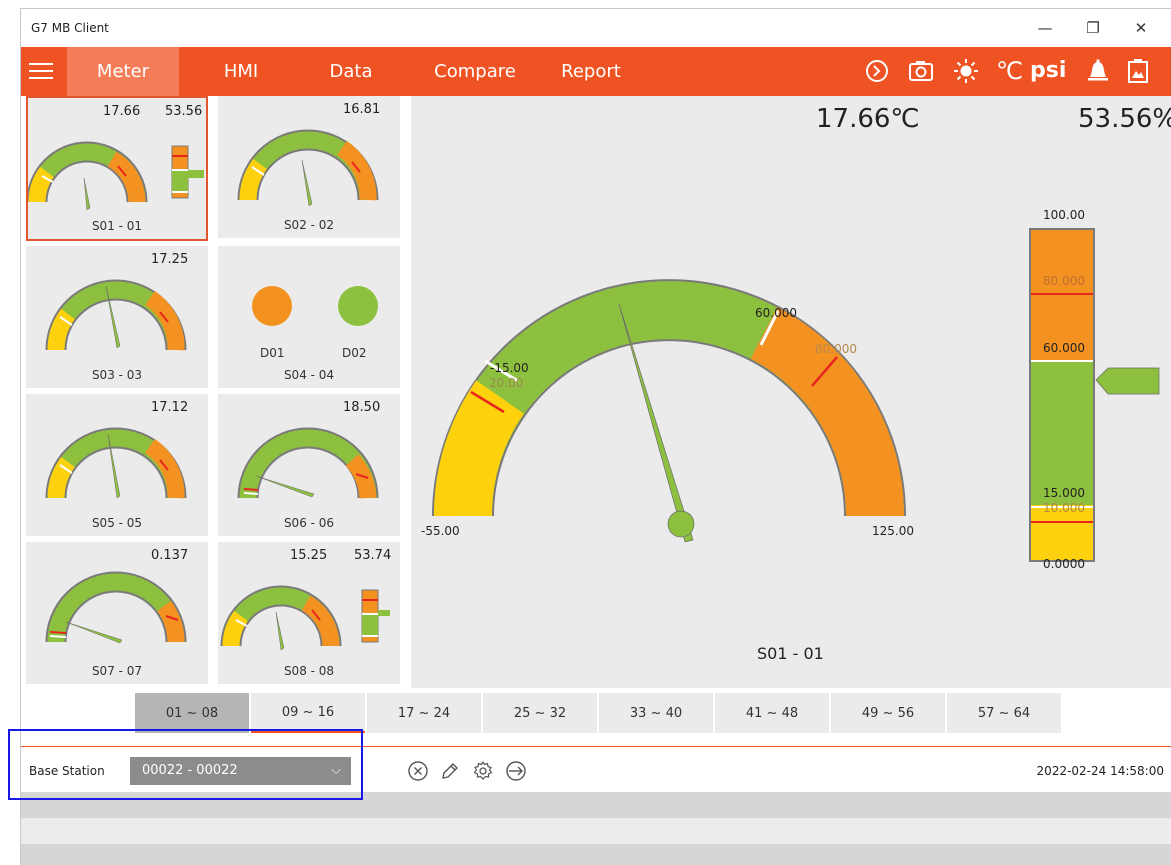  I want to click on tile-label: S08 - 08, so click(309, 671).